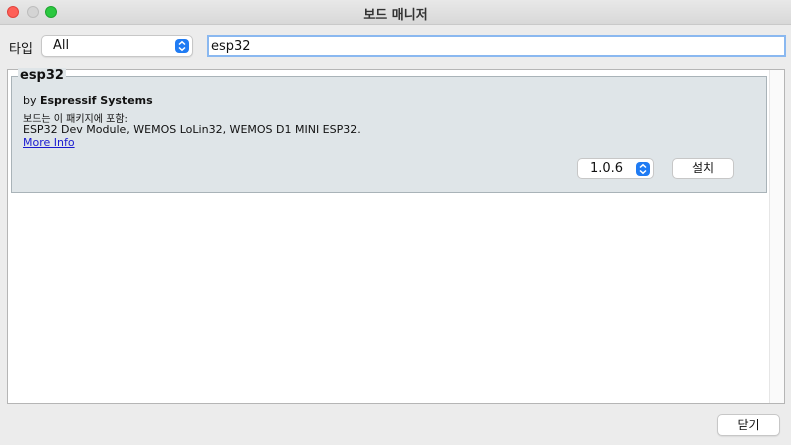 This screenshot has height=445, width=791. What do you see at coordinates (703, 168) in the screenshot?
I see `install-button: 설치` at bounding box center [703, 168].